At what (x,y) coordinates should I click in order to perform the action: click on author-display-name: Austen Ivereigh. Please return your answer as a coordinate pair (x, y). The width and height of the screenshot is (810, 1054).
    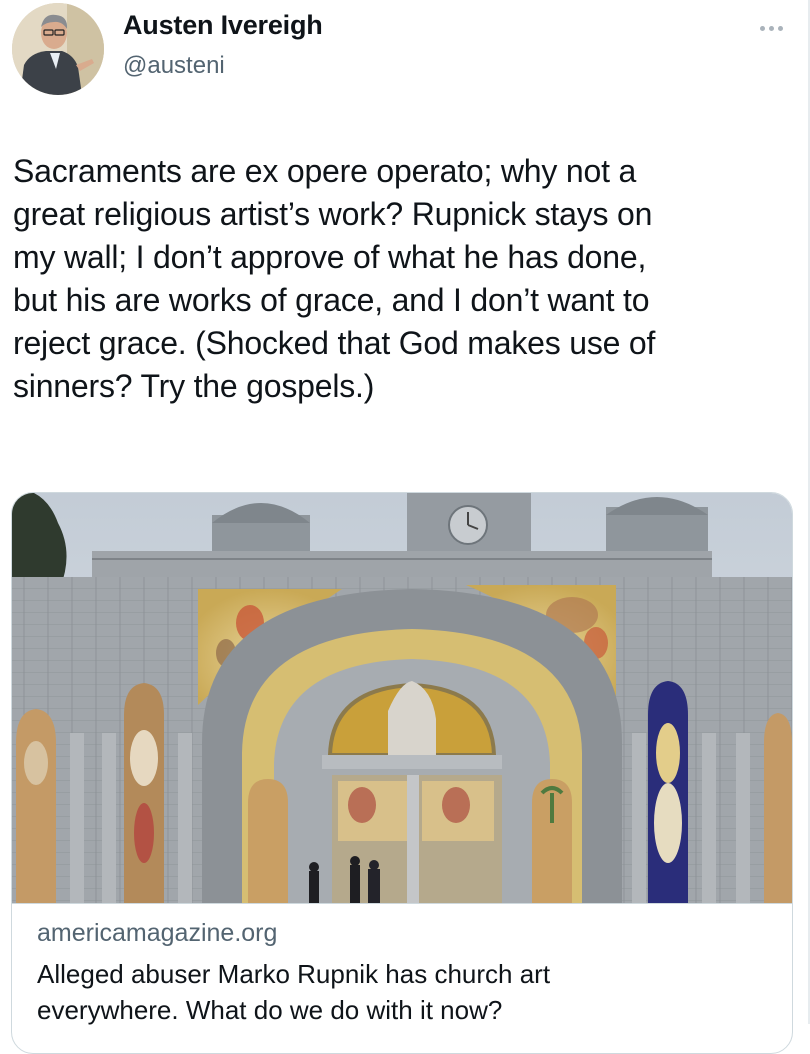
    Looking at the image, I should click on (223, 25).